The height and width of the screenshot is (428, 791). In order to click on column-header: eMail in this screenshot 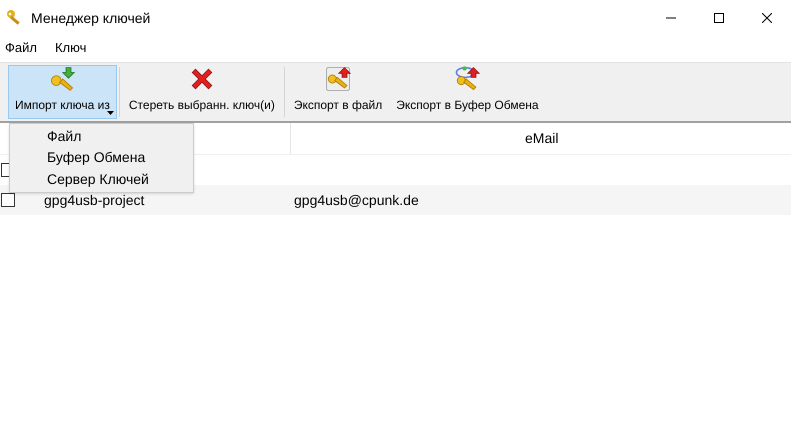, I will do `click(541, 138)`.